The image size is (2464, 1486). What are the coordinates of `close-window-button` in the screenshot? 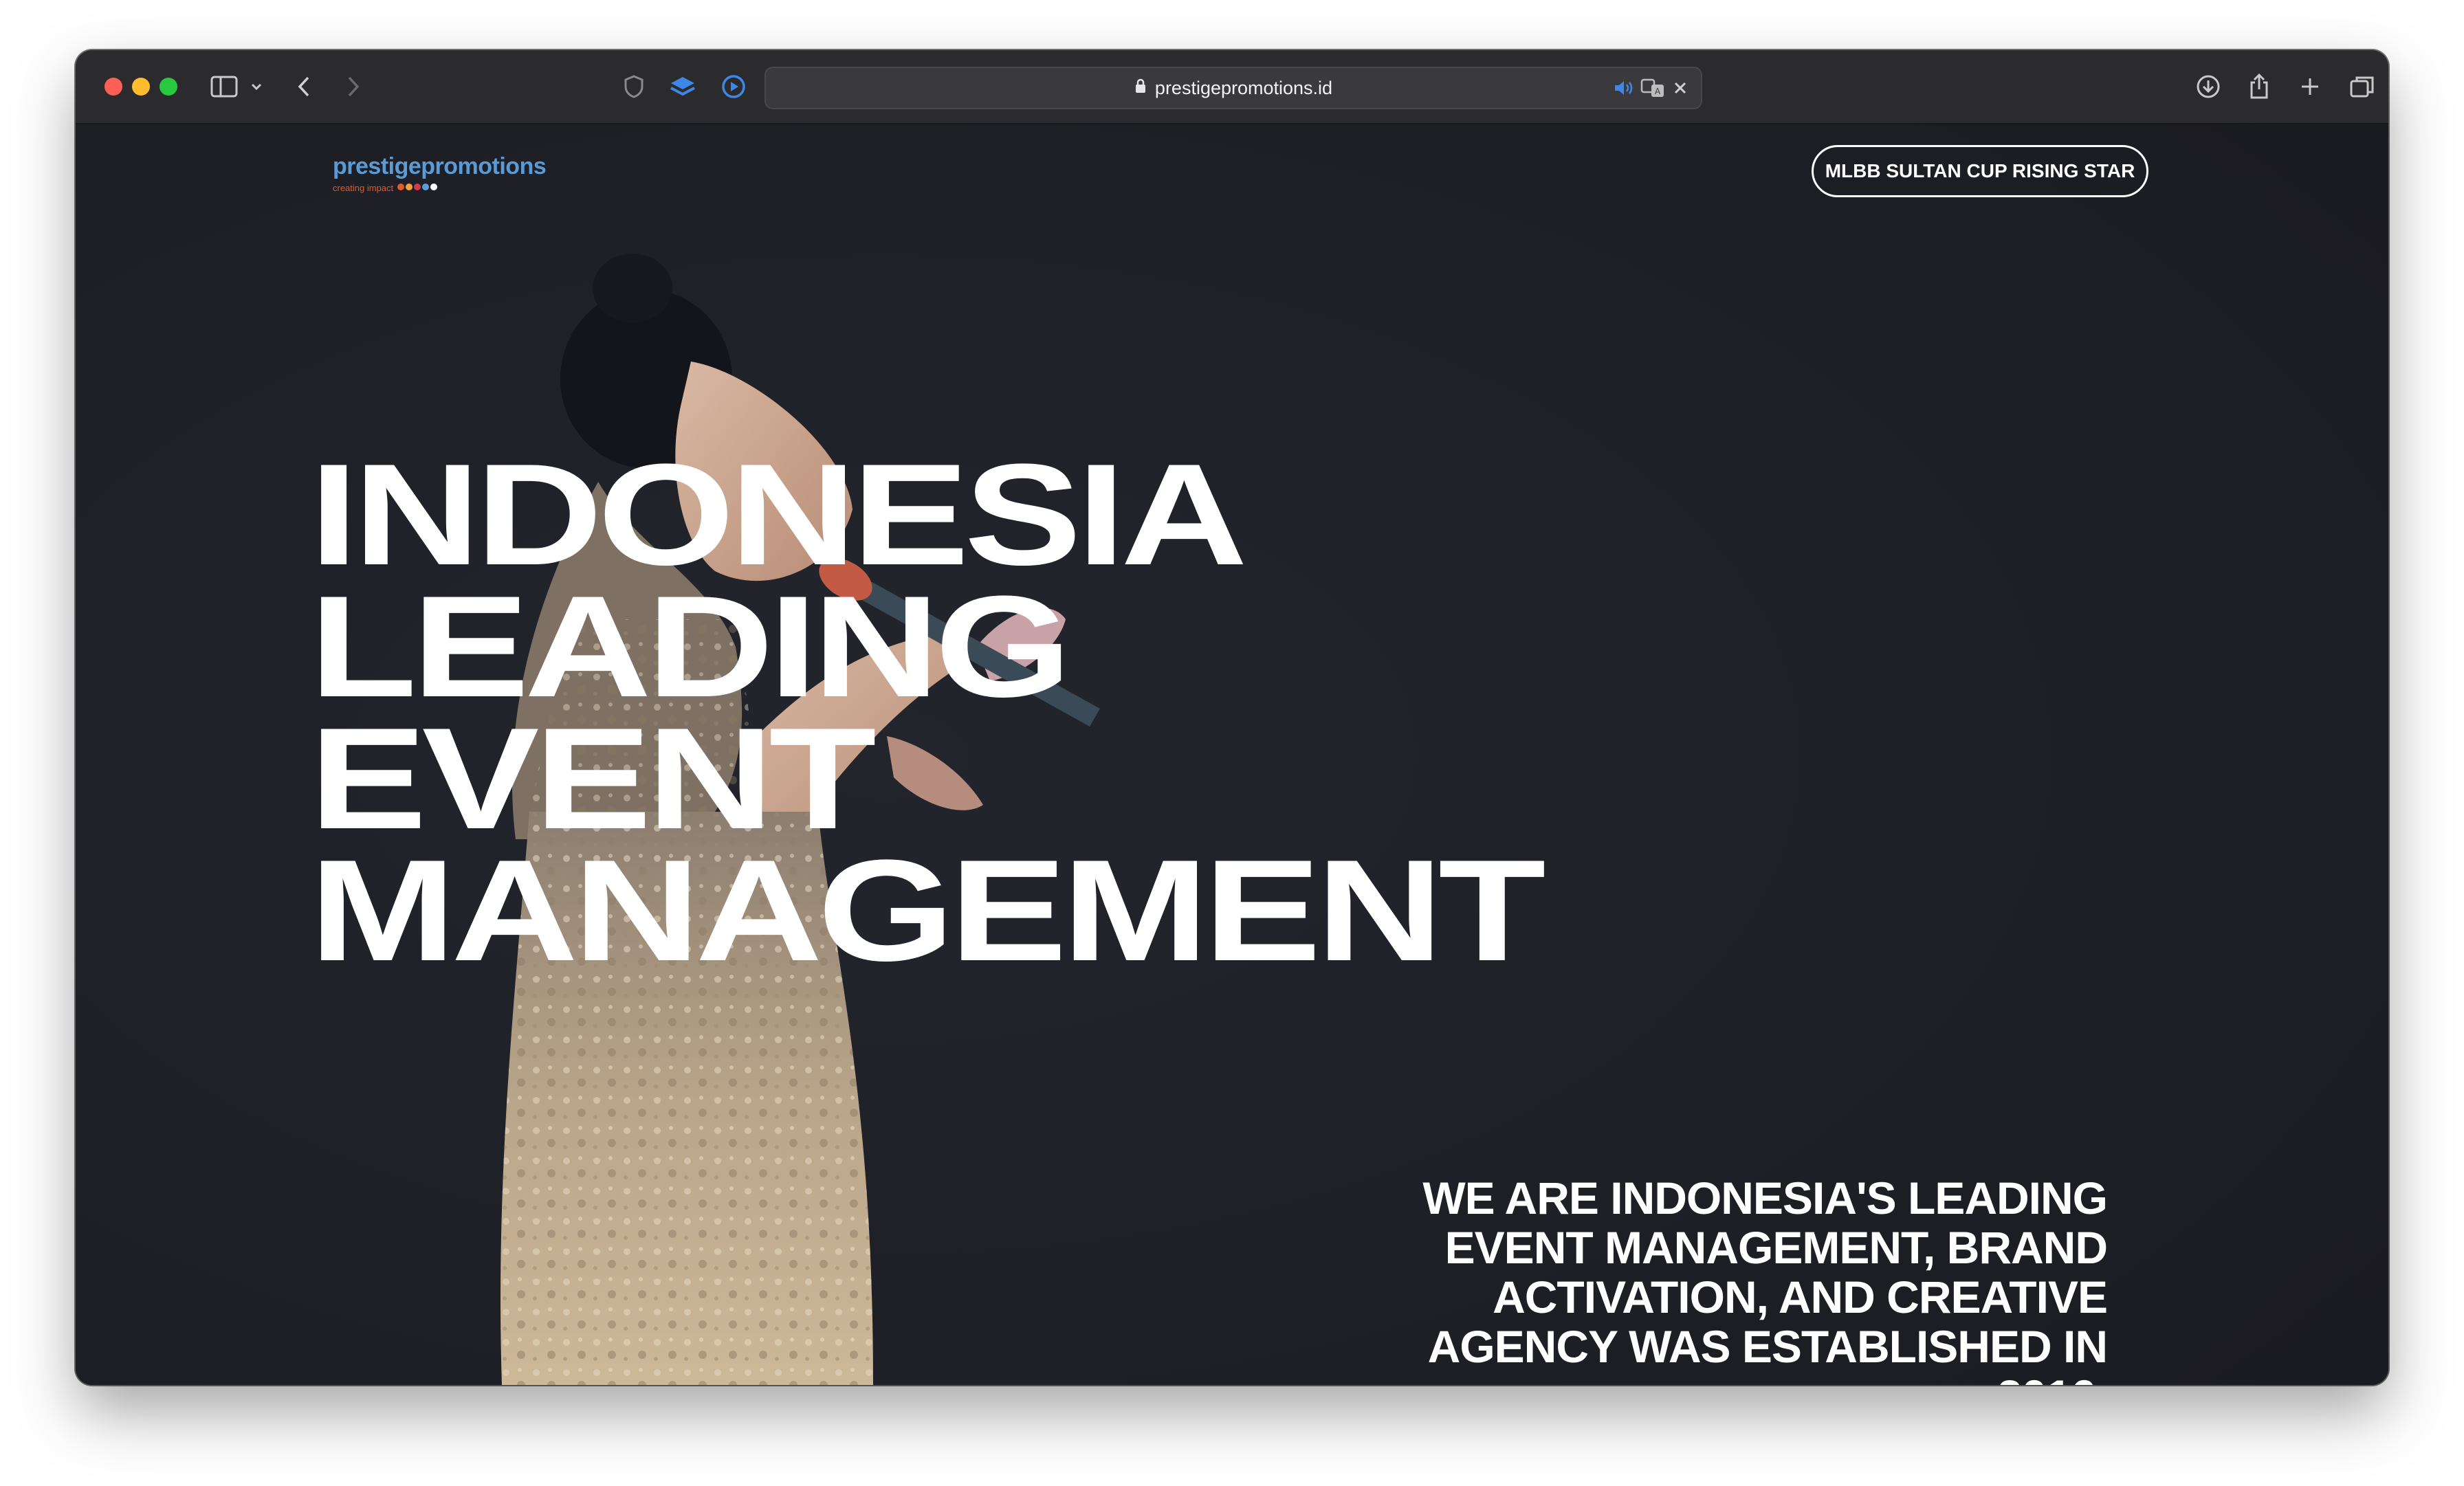 It's located at (113, 87).